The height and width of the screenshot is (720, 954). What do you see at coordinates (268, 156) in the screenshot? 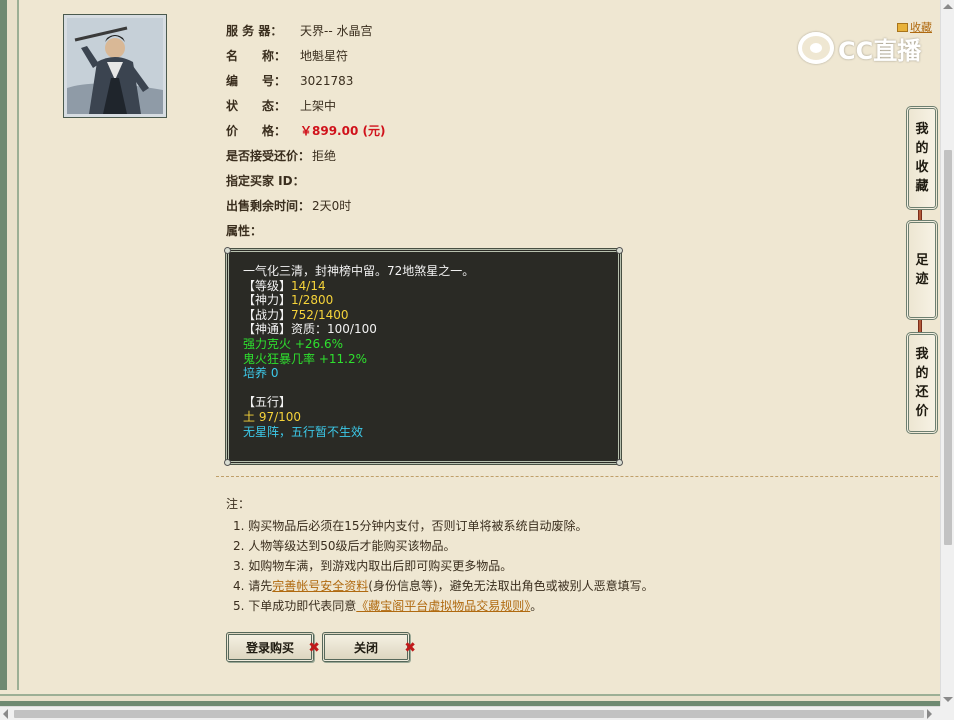
I see `counter-offer-label: 是否接受还价：` at bounding box center [268, 156].